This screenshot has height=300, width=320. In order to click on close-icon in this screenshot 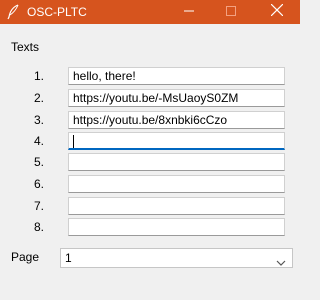, I will do `click(277, 12)`.